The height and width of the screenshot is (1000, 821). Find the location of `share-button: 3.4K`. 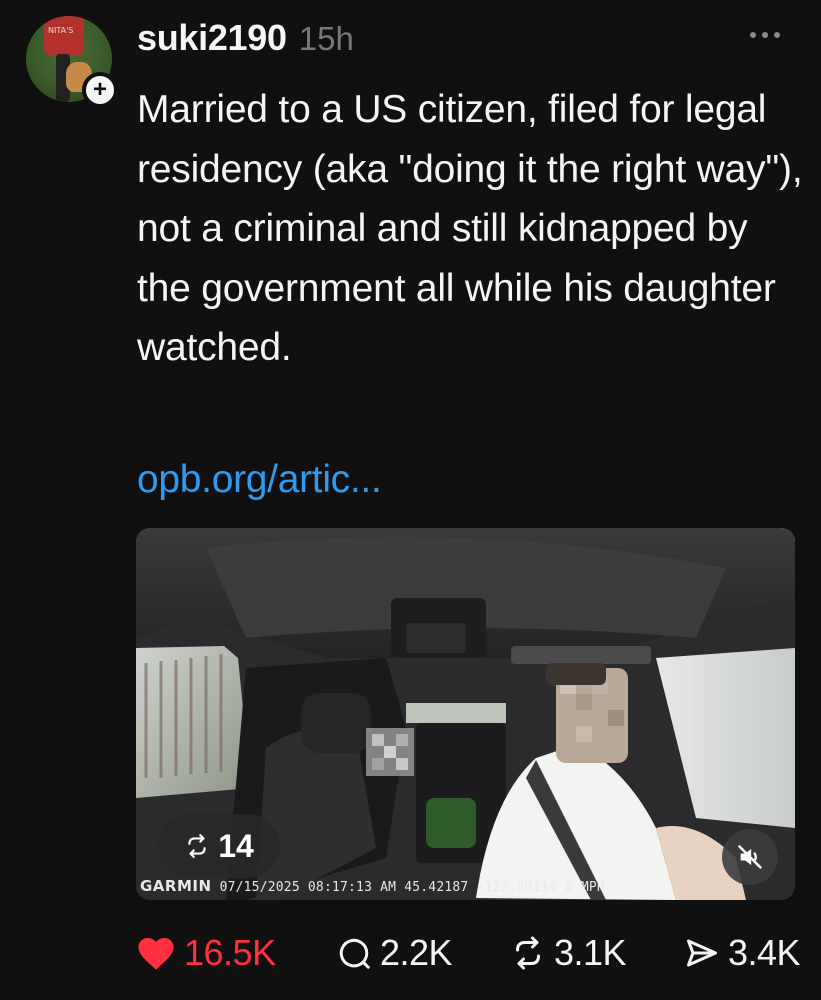

share-button: 3.4K is located at coordinates (742, 953).